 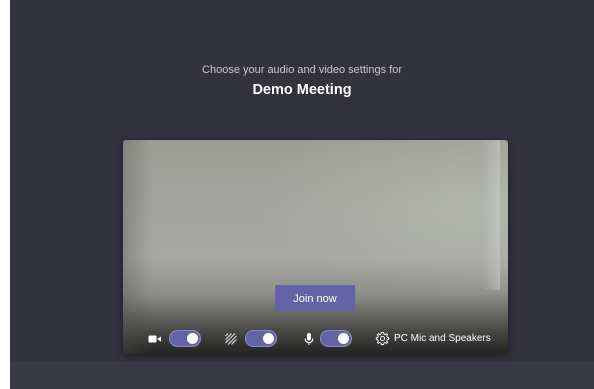 What do you see at coordinates (302, 90) in the screenshot?
I see `meeting-title: Demo Meeting` at bounding box center [302, 90].